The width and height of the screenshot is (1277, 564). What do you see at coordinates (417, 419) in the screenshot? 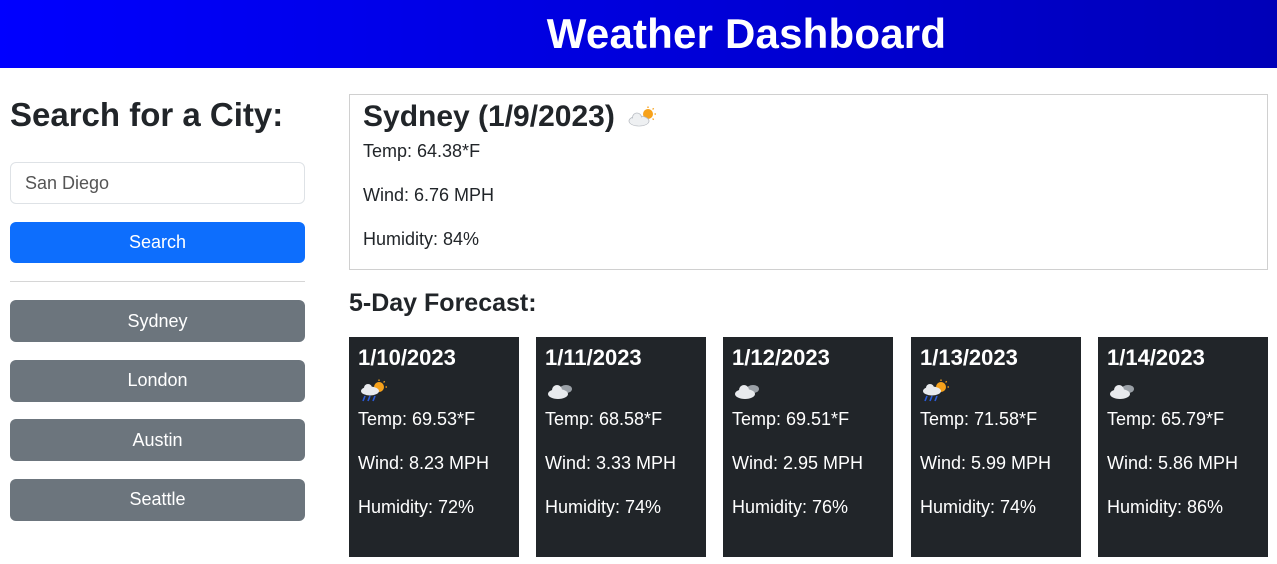
I see `forecast-temp: Temp: 69.53*F` at bounding box center [417, 419].